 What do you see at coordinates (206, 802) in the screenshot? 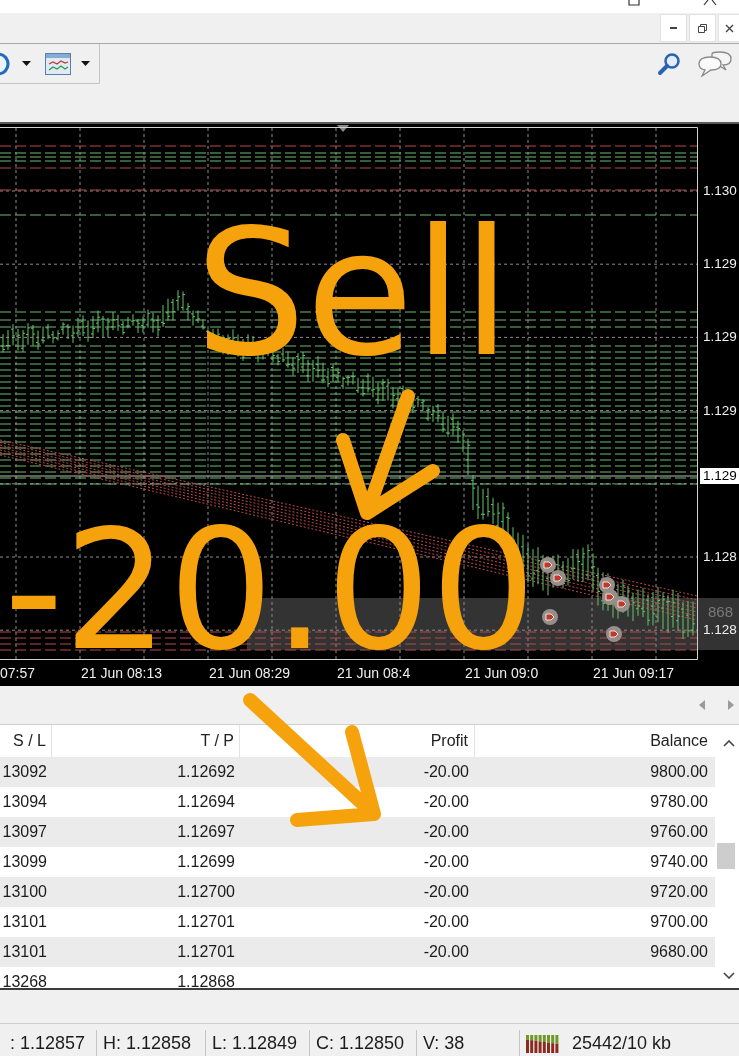
I see `table-cell-text: 1.12694` at bounding box center [206, 802].